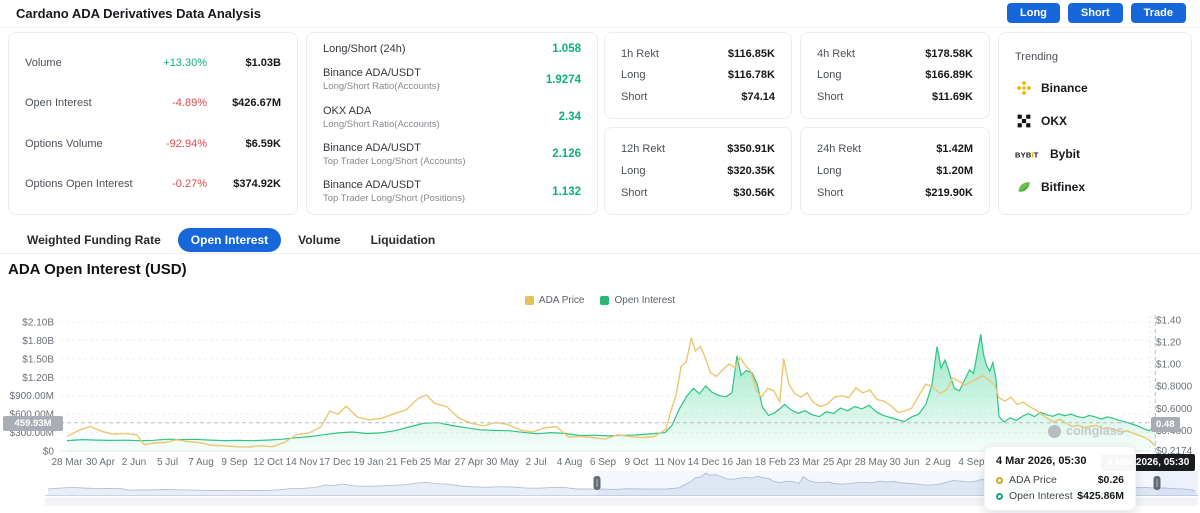  I want to click on svg-text: 18 Feb, so click(771, 462).